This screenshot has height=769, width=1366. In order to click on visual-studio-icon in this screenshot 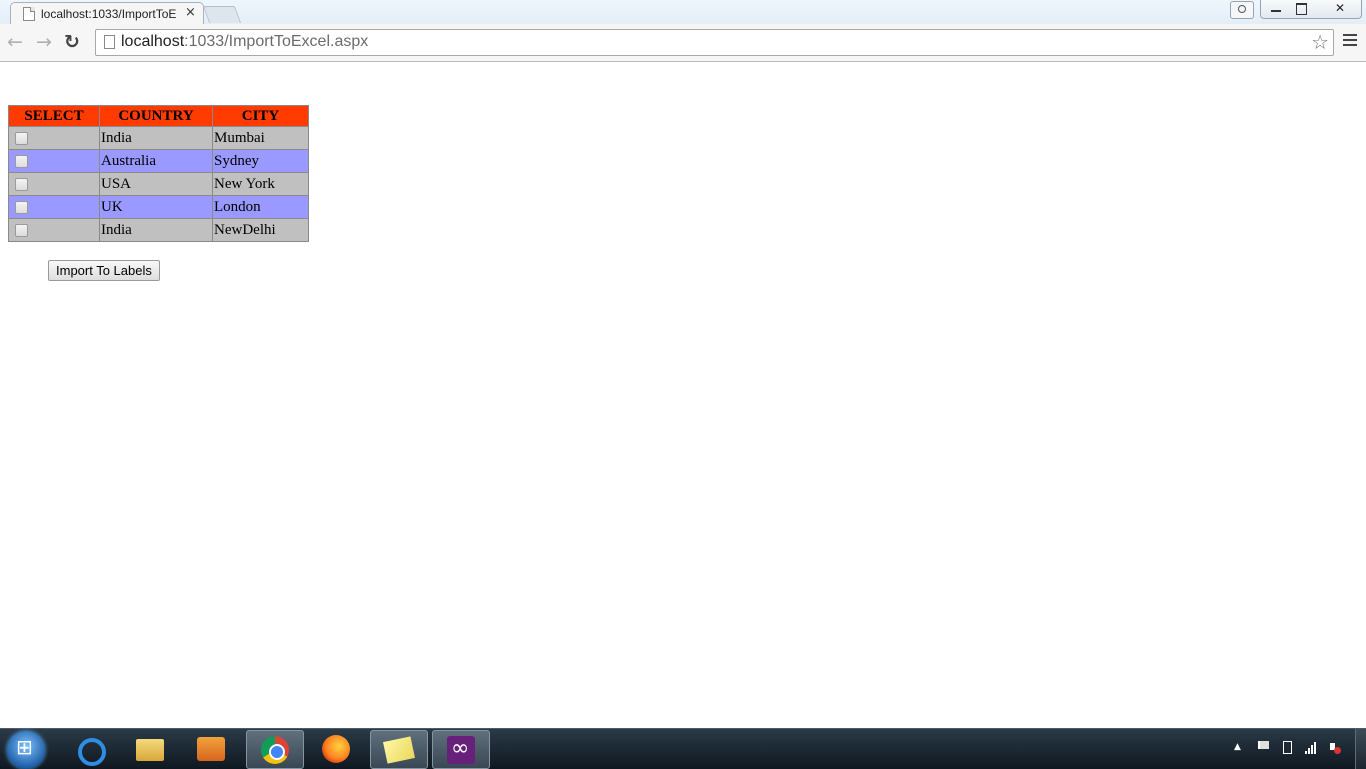, I will do `click(461, 750)`.